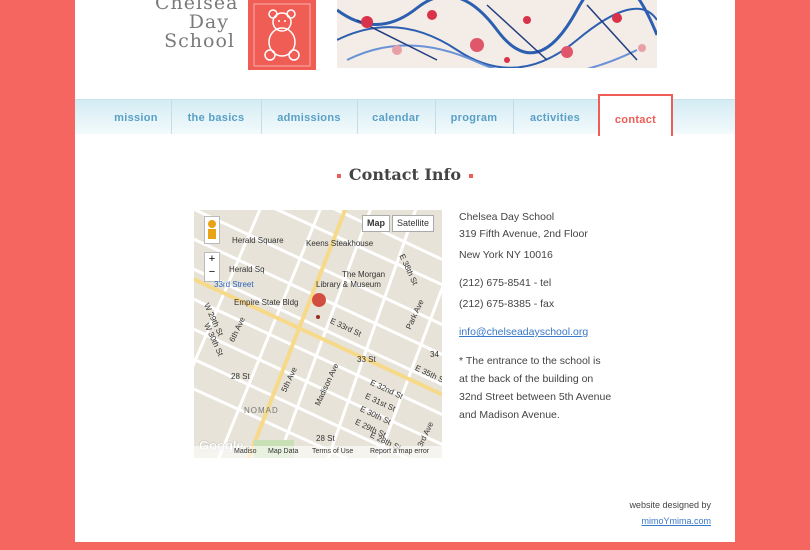 This screenshot has height=550, width=810. What do you see at coordinates (282, 35) in the screenshot?
I see `teddy-bear-logo-icon` at bounding box center [282, 35].